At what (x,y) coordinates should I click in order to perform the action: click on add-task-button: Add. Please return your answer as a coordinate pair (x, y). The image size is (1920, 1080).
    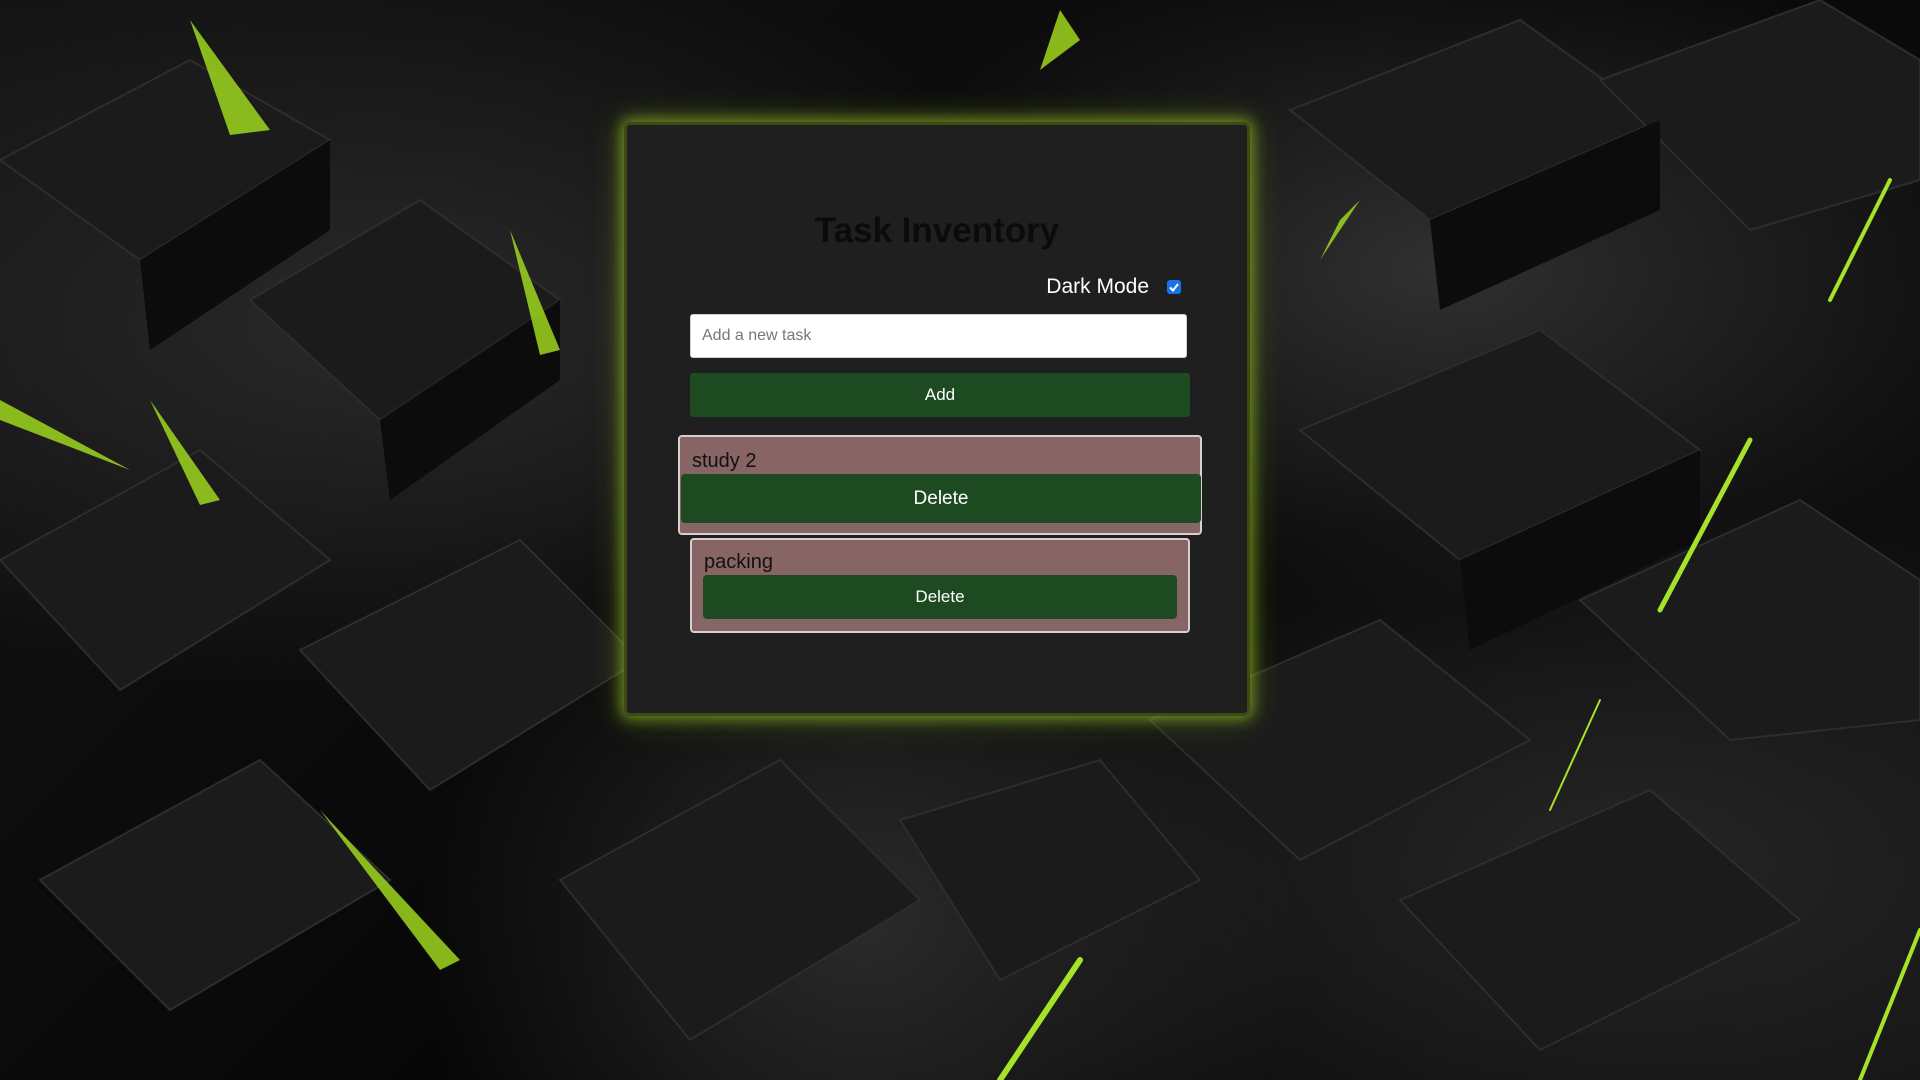
    Looking at the image, I should click on (940, 395).